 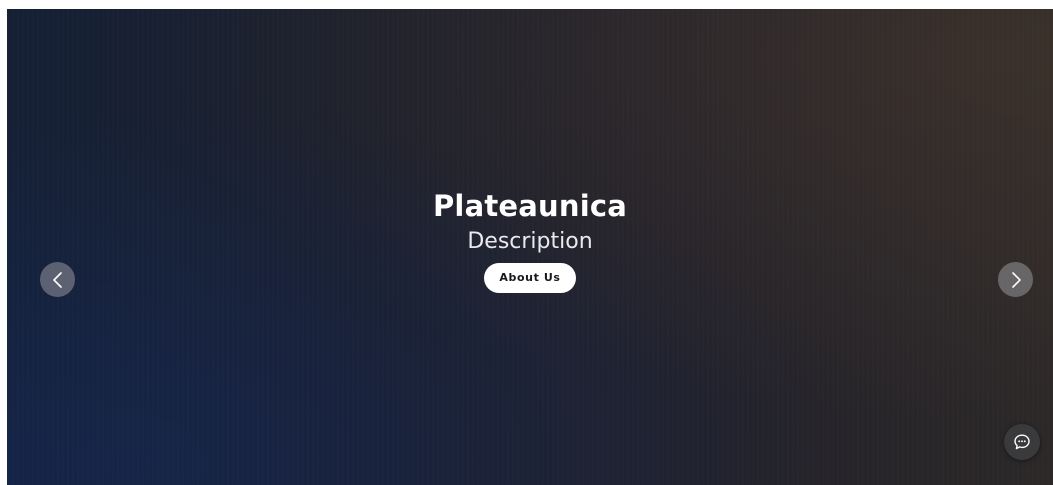 I want to click on hero-title: Plateaunica, so click(x=530, y=206).